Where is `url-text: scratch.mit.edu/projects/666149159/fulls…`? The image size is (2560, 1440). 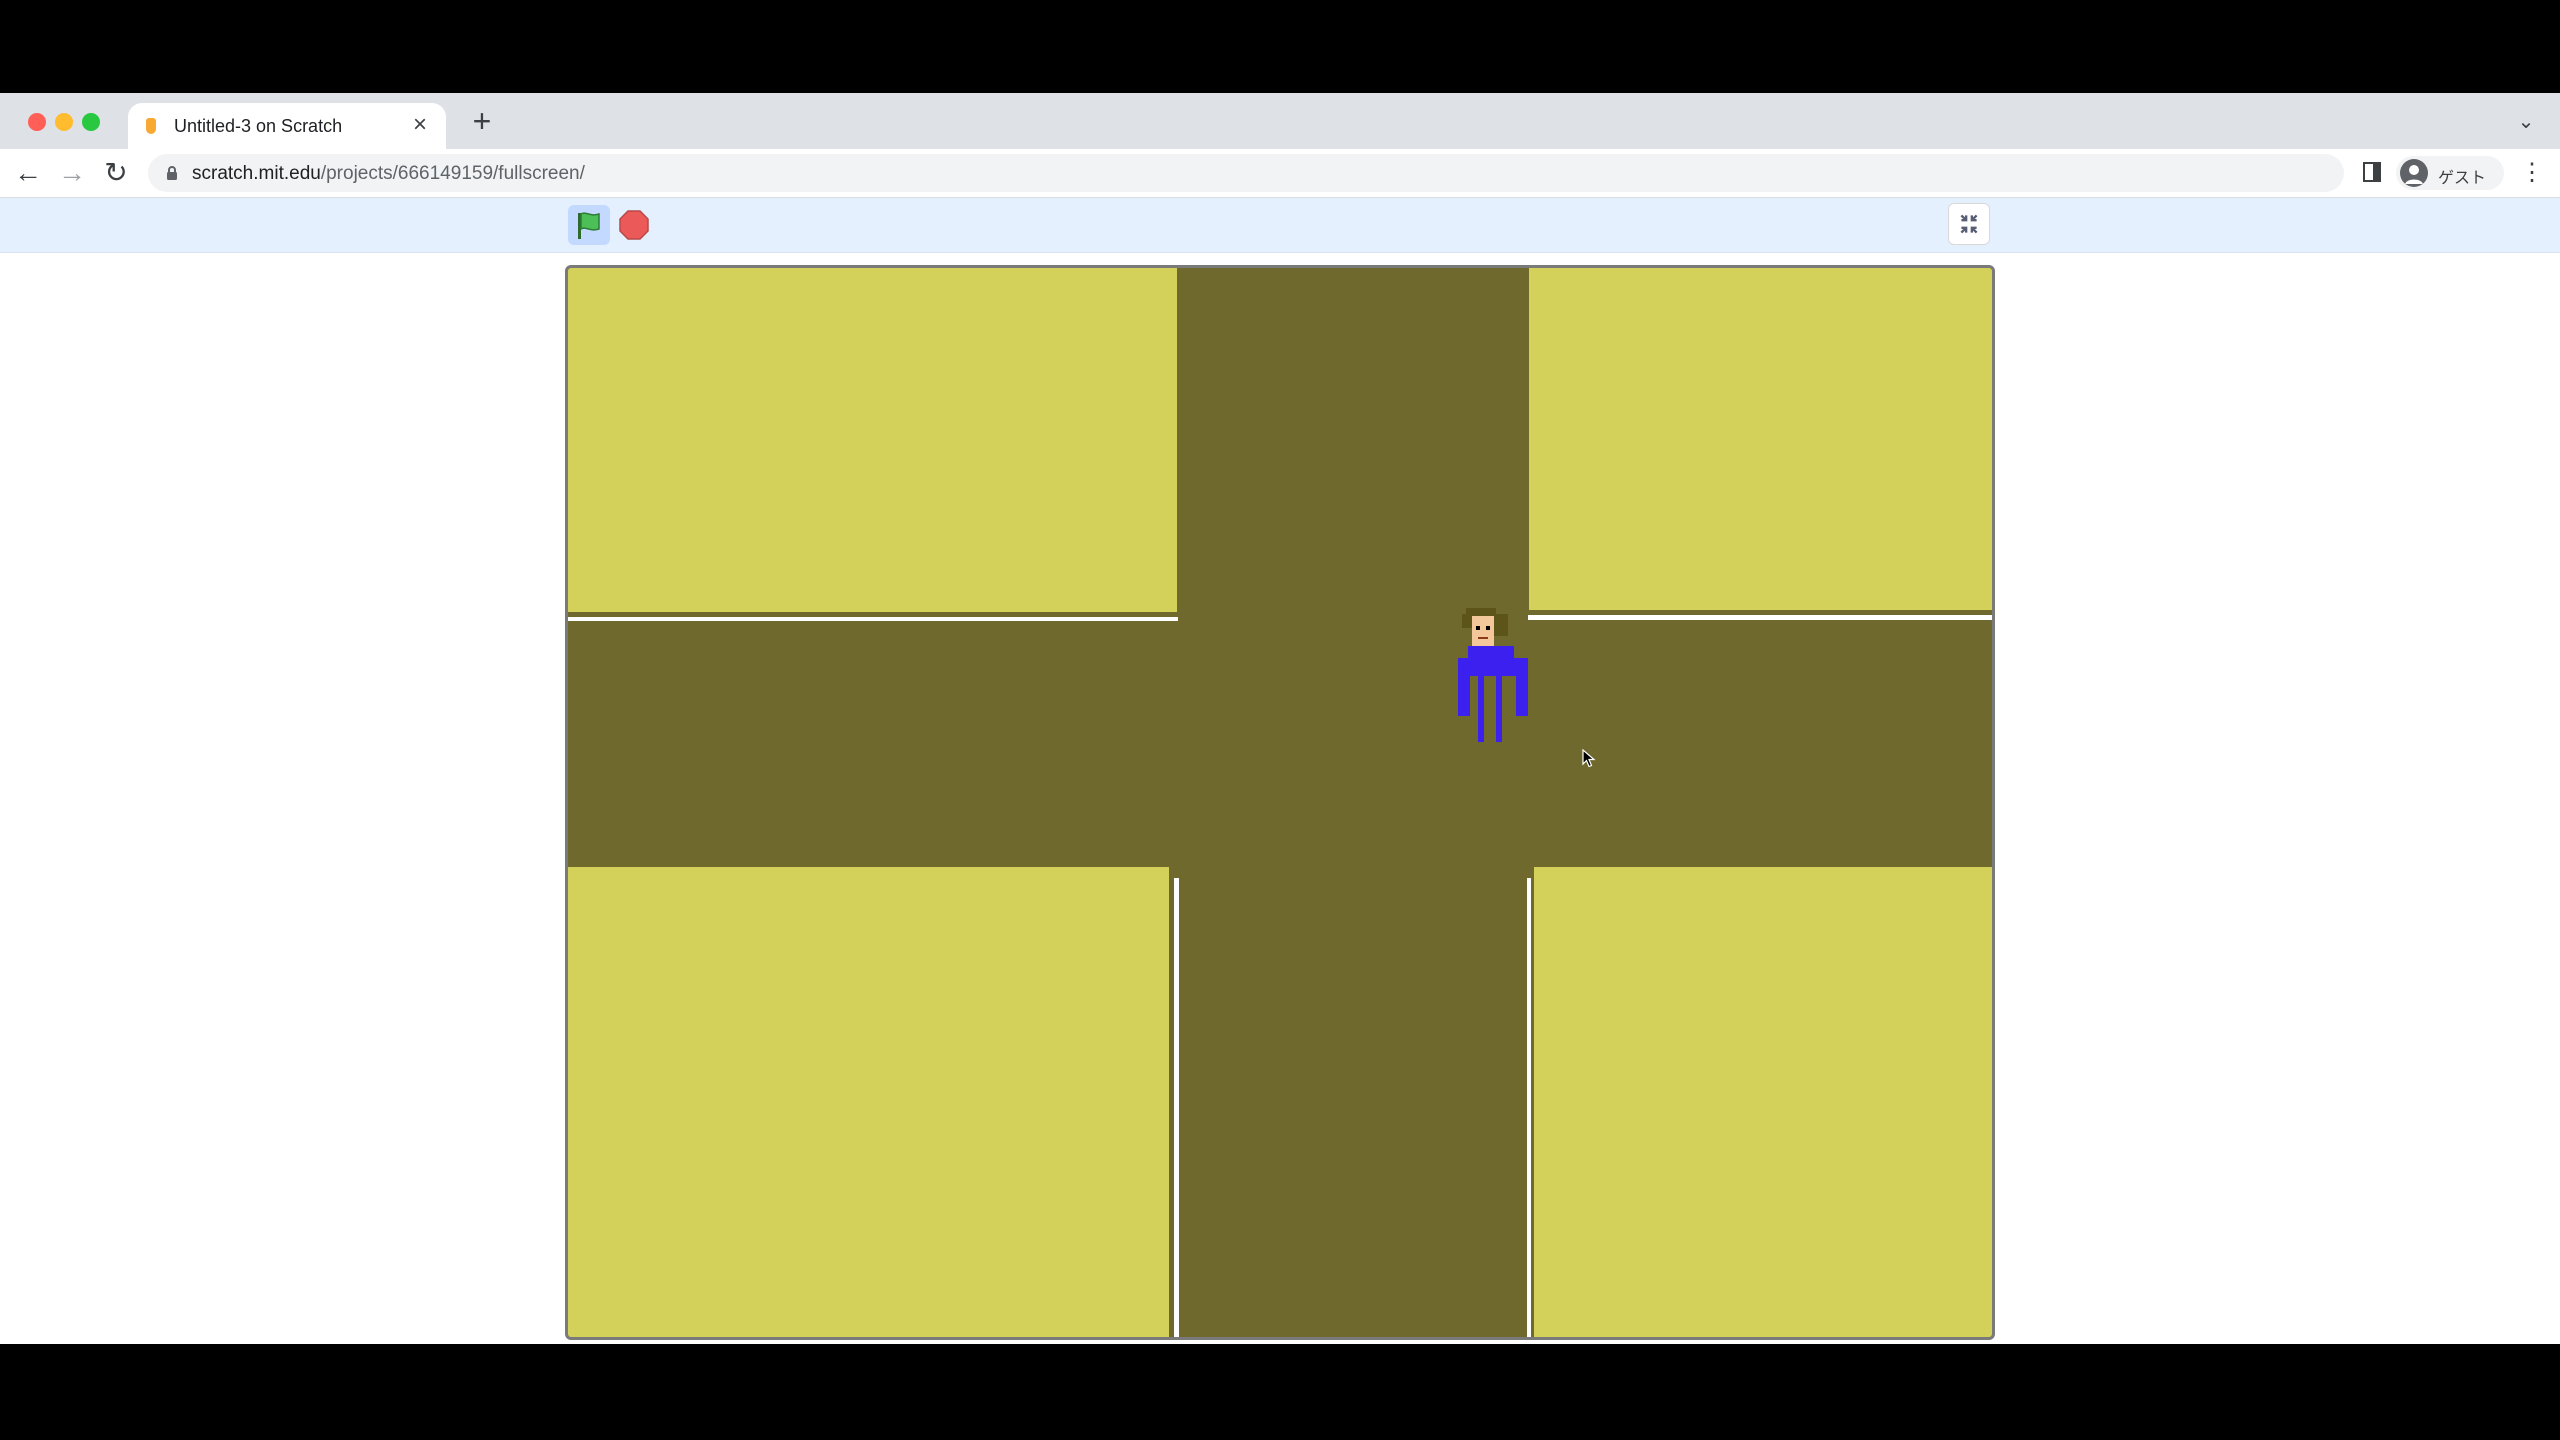
url-text: scratch.mit.edu/projects/666149159/fulls… is located at coordinates (388, 174).